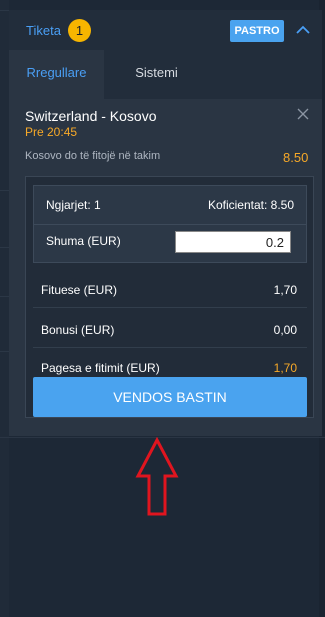 The image size is (325, 617). What do you see at coordinates (100, 368) in the screenshot?
I see `payout-label: Pagesa e fitimit (EUR)` at bounding box center [100, 368].